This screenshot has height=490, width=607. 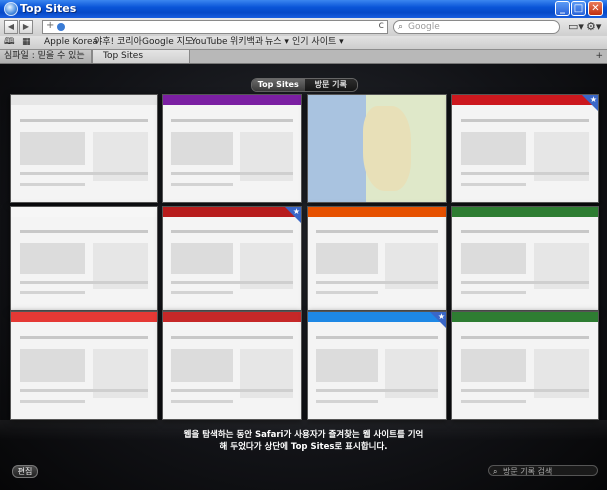 What do you see at coordinates (61, 27) in the screenshot?
I see `globe-icon` at bounding box center [61, 27].